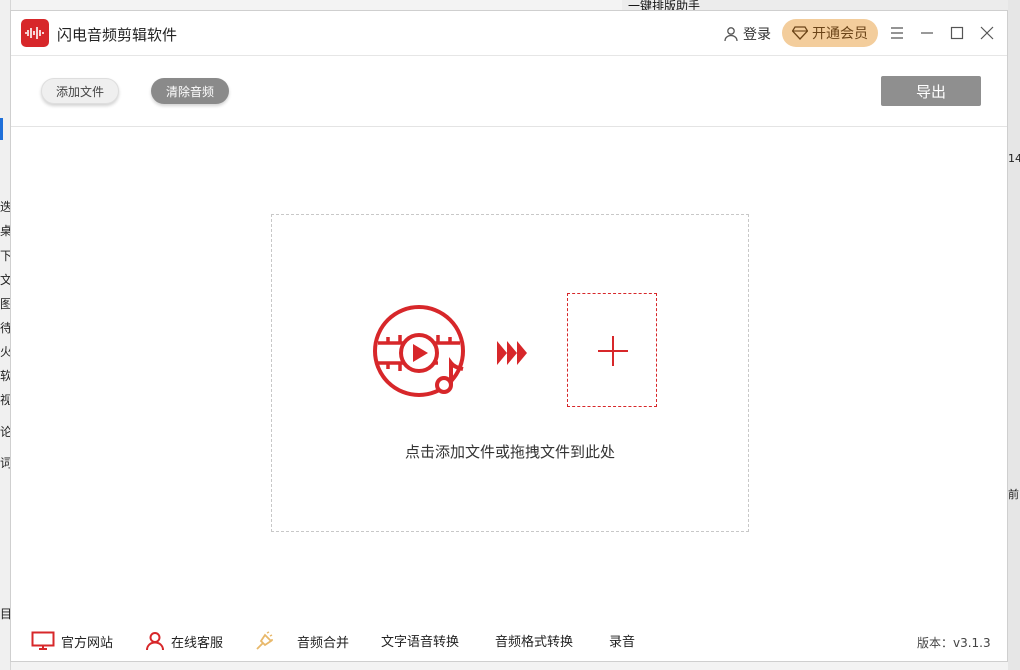 The height and width of the screenshot is (670, 1020). What do you see at coordinates (509, 452) in the screenshot?
I see `drop-hint-text: 点击添加文件或拖拽文件到此处` at bounding box center [509, 452].